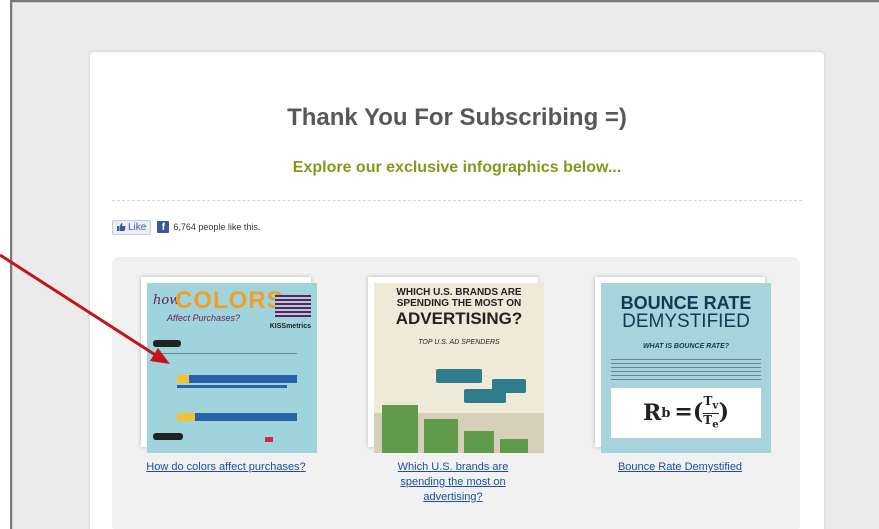 The width and height of the screenshot is (879, 529). I want to click on art-line1: WHICH U.S. BRANDS ARE, so click(459, 292).